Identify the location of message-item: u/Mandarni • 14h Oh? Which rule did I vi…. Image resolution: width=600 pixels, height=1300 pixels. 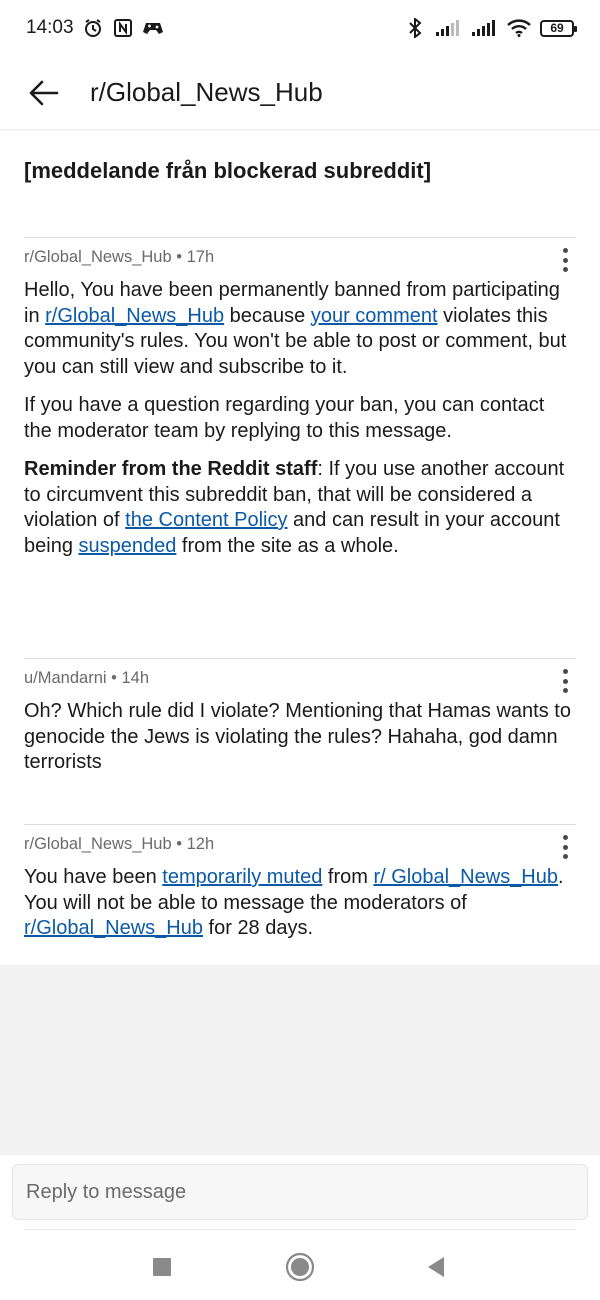
(300, 741).